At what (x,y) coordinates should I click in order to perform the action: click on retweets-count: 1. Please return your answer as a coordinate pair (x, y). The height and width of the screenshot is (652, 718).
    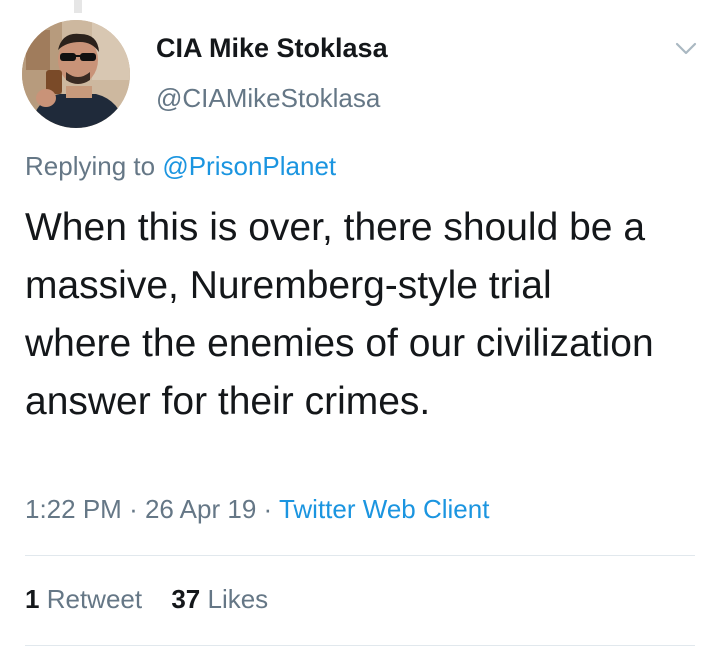
    Looking at the image, I should click on (32, 599).